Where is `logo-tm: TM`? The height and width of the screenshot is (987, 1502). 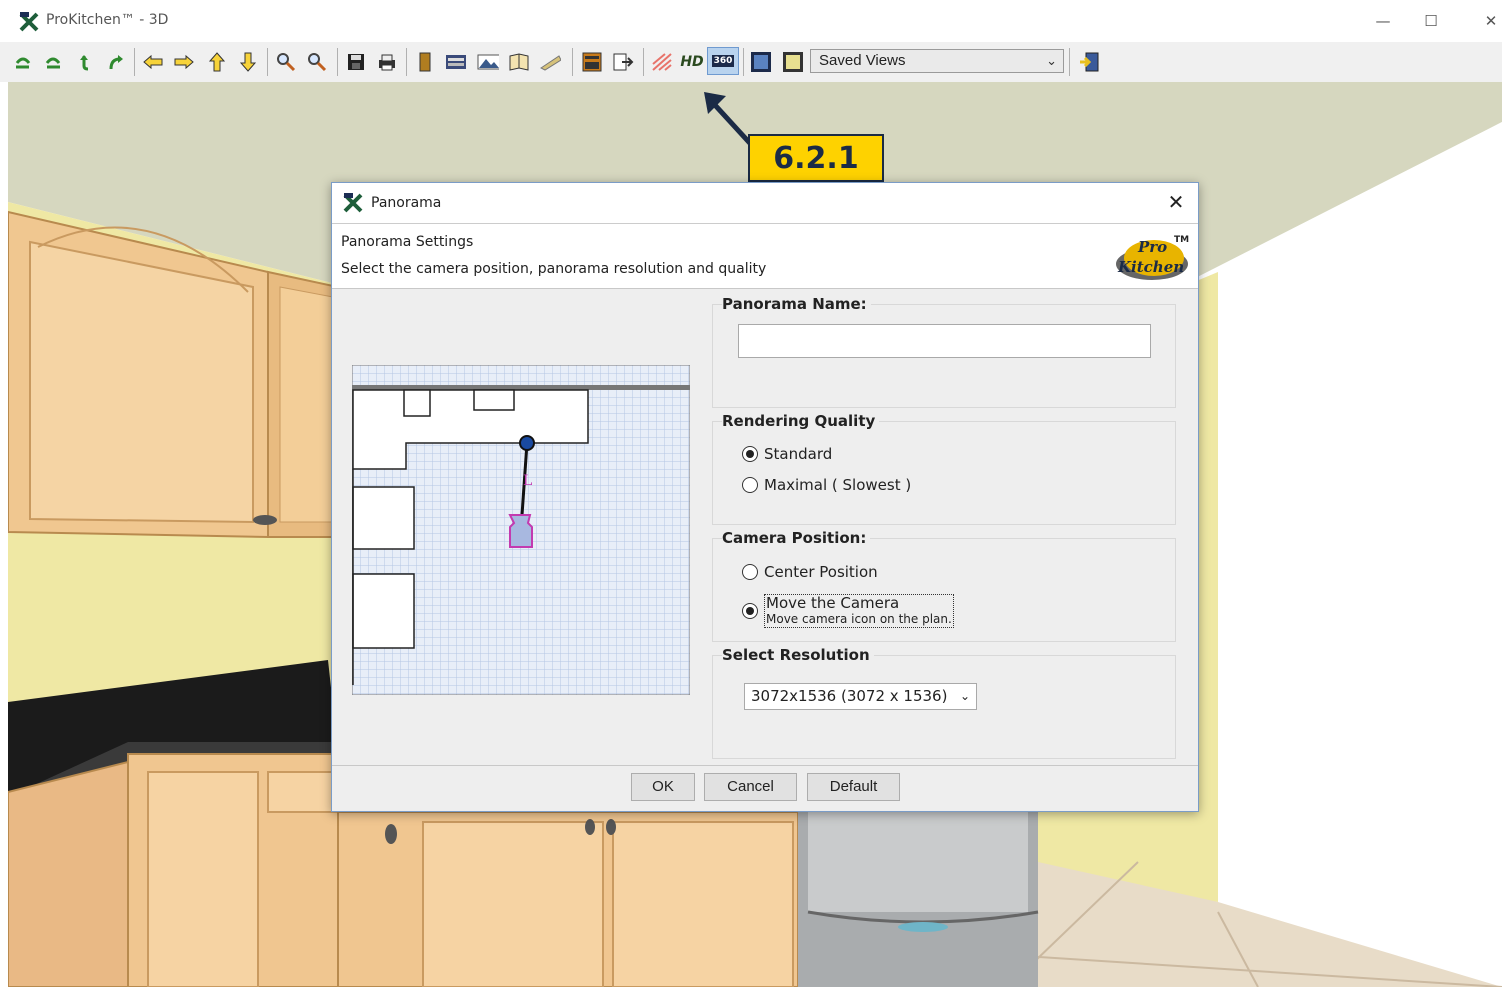 logo-tm: TM is located at coordinates (1181, 240).